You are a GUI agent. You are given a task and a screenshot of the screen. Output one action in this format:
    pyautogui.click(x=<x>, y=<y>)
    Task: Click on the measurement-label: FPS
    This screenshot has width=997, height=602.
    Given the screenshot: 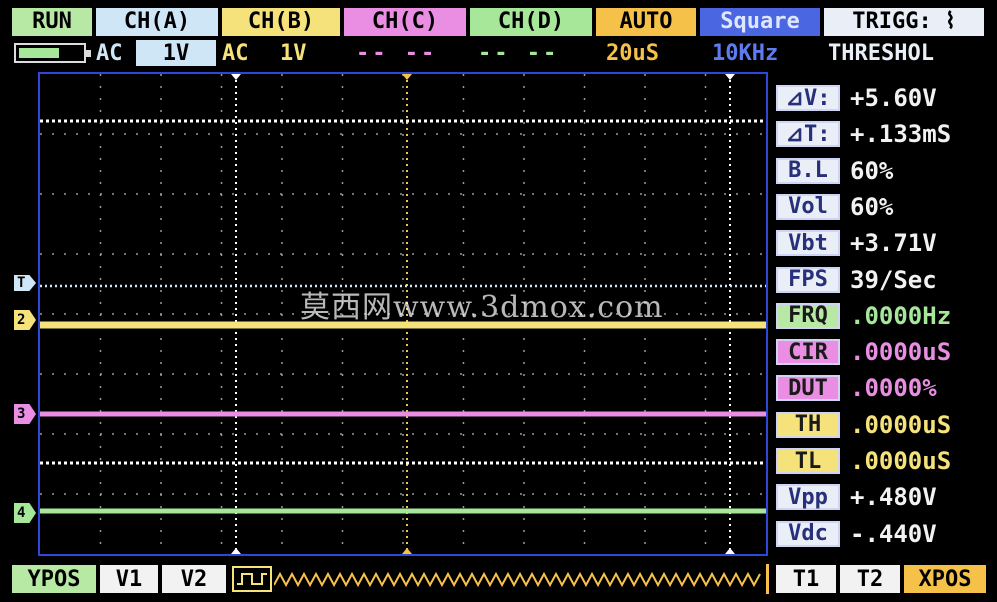 What is the action you would take?
    pyautogui.click(x=808, y=279)
    